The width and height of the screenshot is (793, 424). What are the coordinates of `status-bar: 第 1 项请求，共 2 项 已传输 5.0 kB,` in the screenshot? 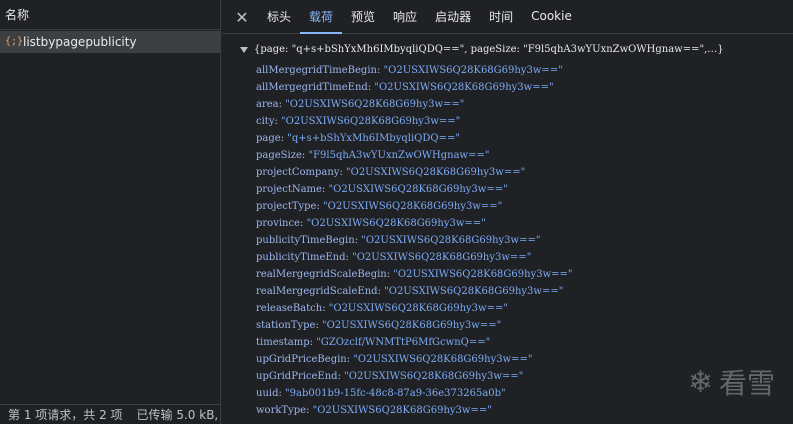 It's located at (110, 414).